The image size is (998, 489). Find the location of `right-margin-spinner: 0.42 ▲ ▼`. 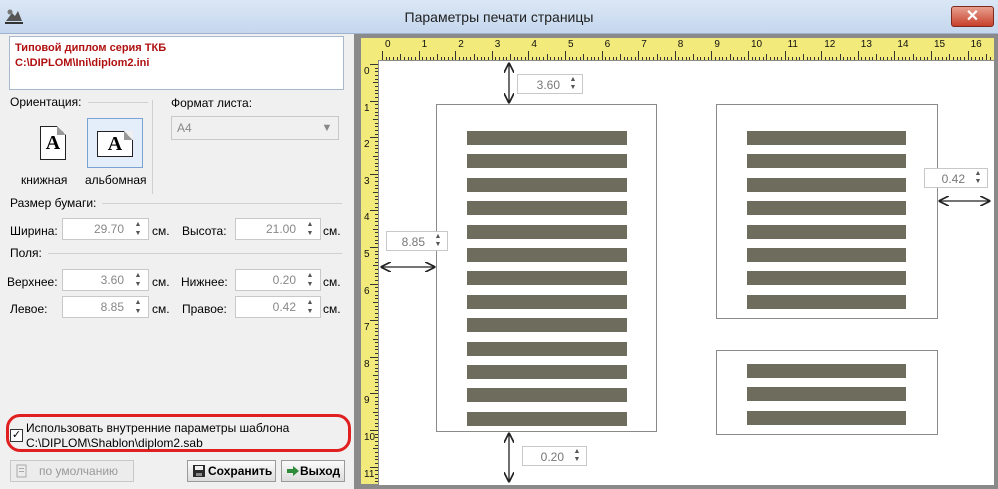

right-margin-spinner: 0.42 ▲ ▼ is located at coordinates (278, 307).